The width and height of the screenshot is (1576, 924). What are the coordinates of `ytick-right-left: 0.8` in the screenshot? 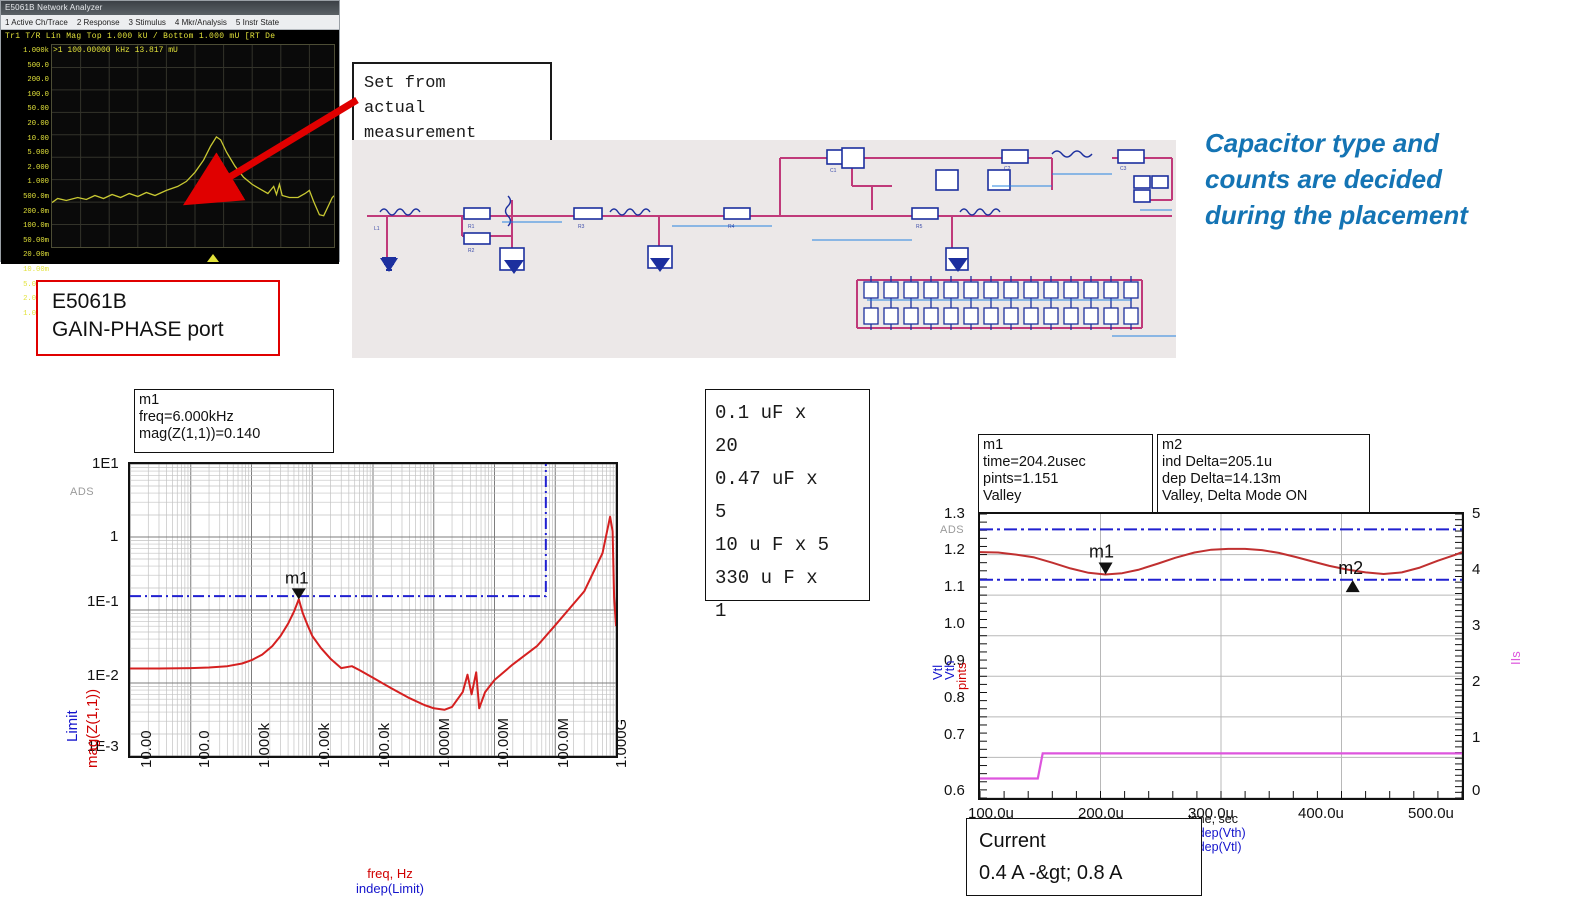 It's located at (954, 697).